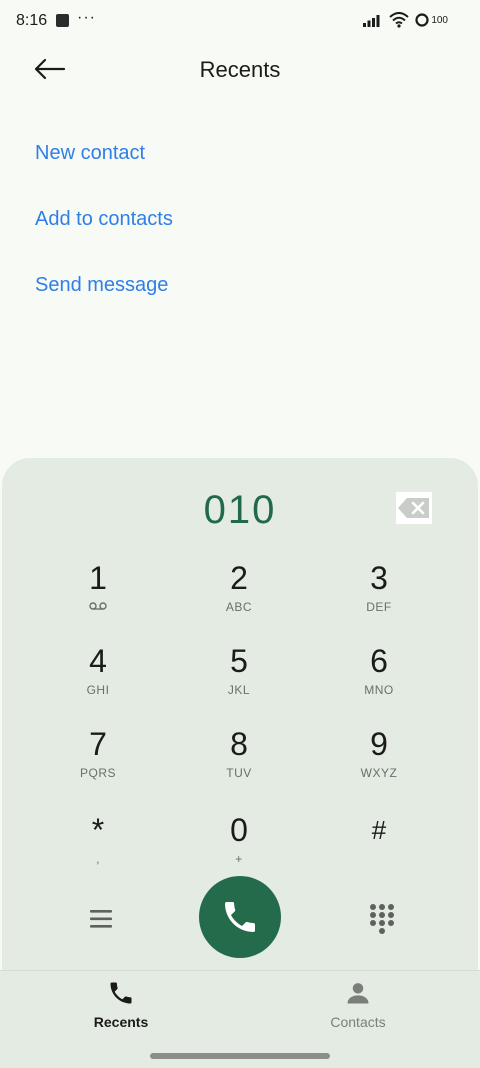 Image resolution: width=480 pixels, height=1068 pixels. I want to click on key-digit: #, so click(379, 830).